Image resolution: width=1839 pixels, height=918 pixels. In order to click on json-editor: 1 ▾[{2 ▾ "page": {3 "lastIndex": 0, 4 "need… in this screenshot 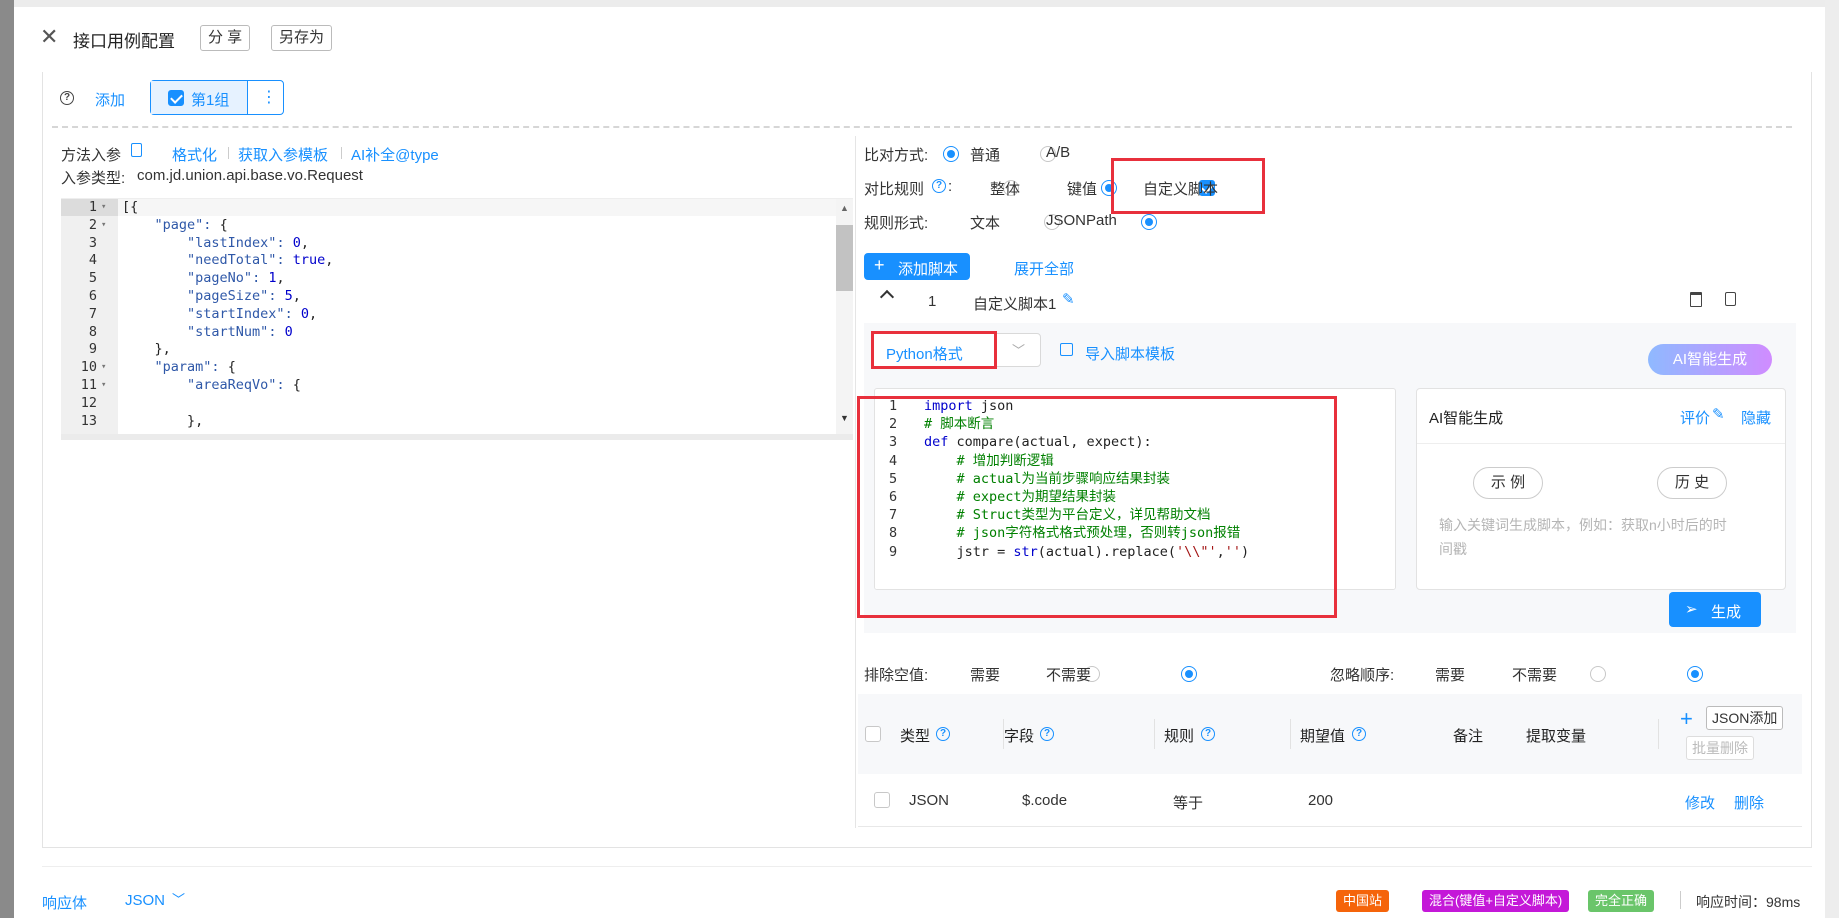, I will do `click(457, 316)`.